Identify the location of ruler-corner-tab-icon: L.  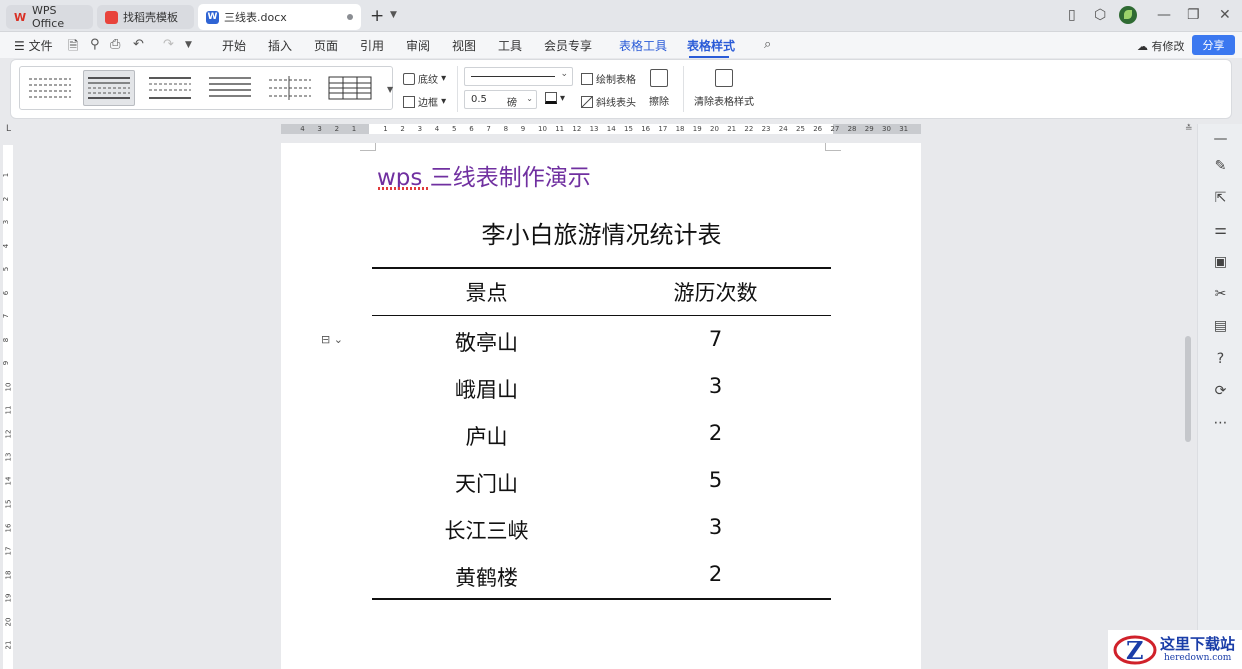
(8, 129).